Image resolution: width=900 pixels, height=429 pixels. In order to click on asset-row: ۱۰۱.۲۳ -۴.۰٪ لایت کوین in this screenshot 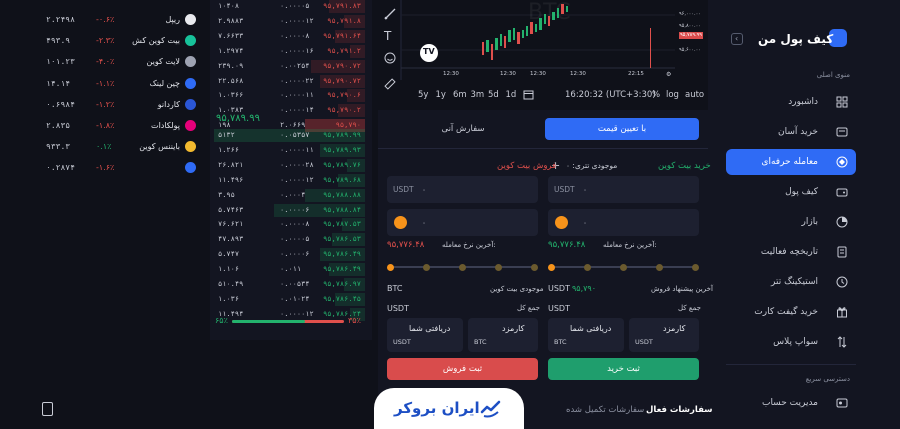, I will do `click(121, 62)`.